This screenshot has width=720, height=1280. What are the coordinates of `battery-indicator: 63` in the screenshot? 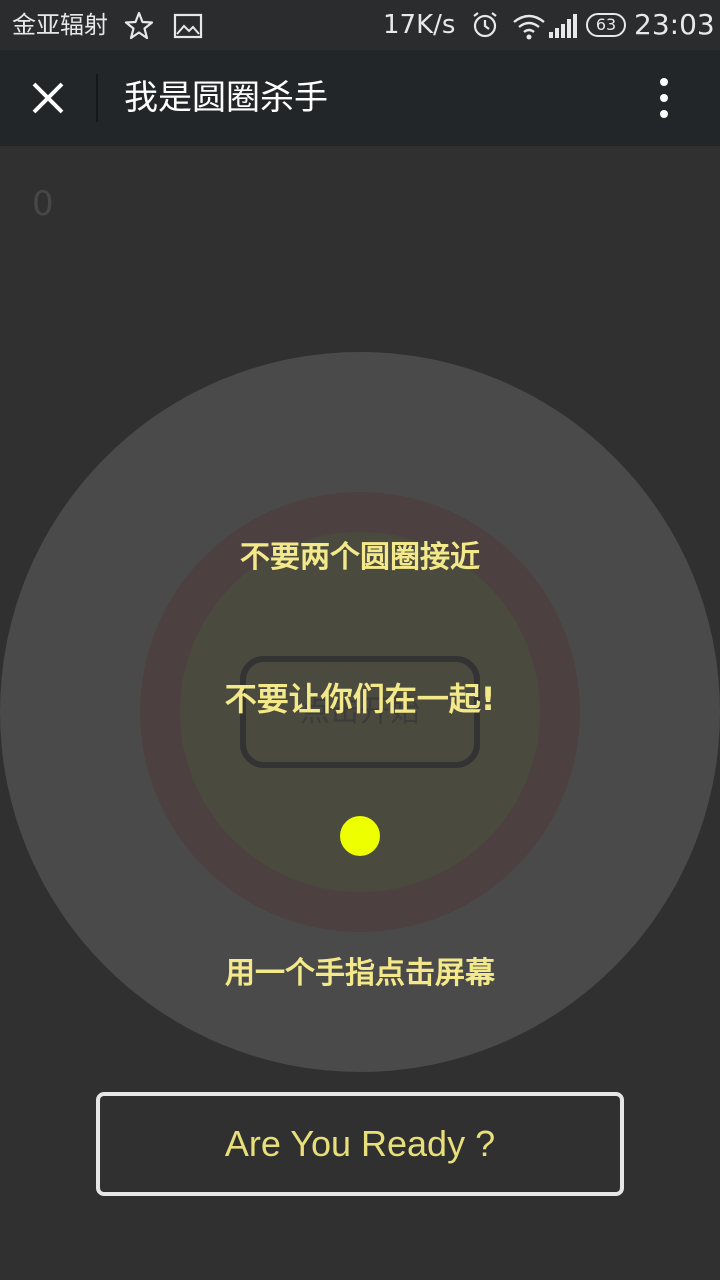 It's located at (606, 25).